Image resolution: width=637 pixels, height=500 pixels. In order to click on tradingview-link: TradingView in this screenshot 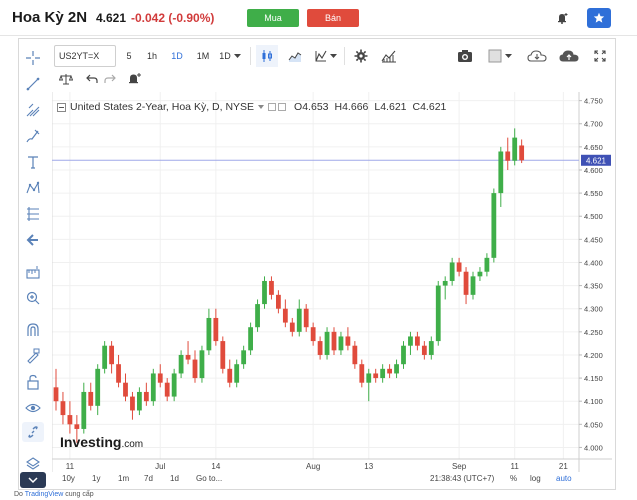, I will do `click(44, 494)`.